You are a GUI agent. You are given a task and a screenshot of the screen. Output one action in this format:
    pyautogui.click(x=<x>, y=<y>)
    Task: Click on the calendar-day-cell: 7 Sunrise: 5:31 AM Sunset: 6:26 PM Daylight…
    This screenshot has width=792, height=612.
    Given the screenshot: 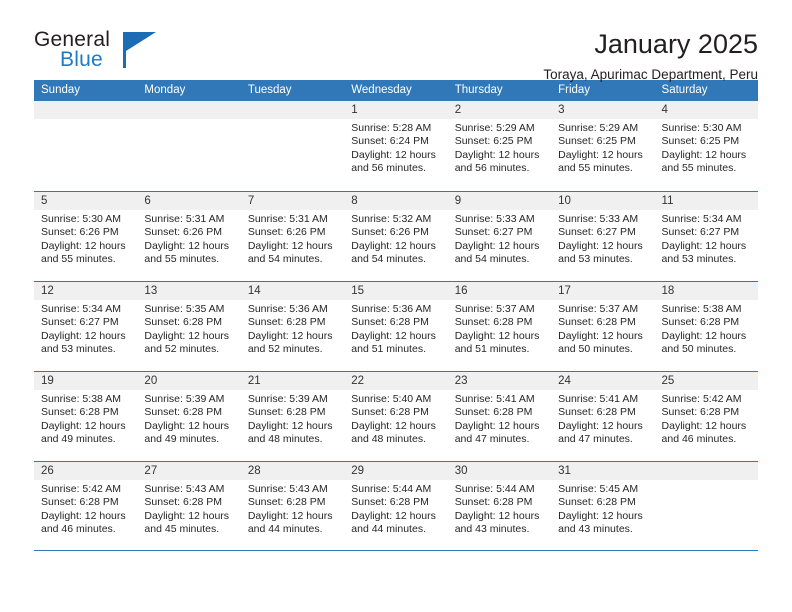 What is the action you would take?
    pyautogui.click(x=292, y=236)
    